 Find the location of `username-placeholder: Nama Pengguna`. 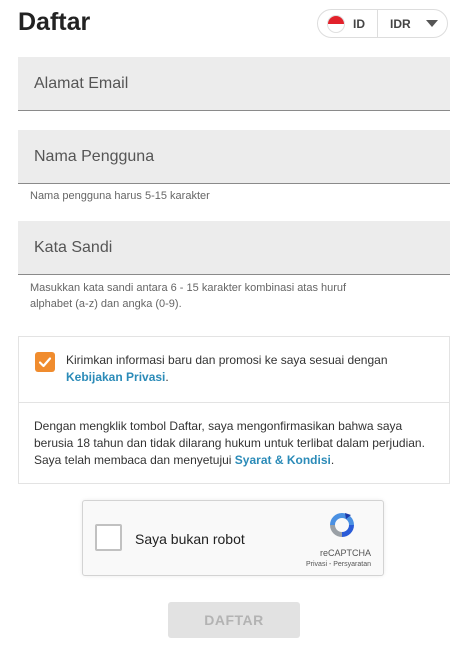

username-placeholder: Nama Pengguna is located at coordinates (94, 156).